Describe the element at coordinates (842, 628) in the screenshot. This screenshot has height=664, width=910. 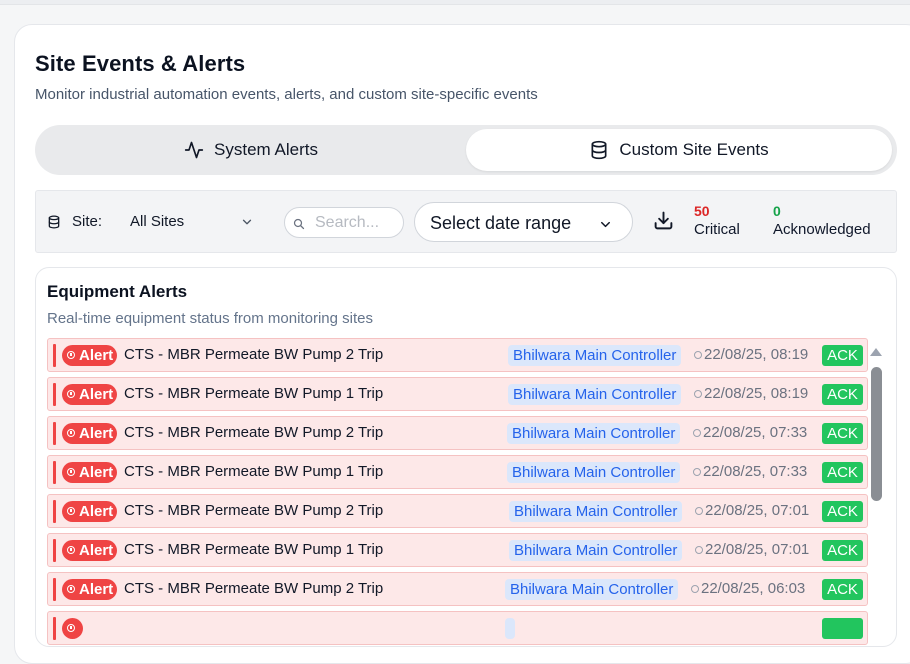
I see `ack-button` at that location.